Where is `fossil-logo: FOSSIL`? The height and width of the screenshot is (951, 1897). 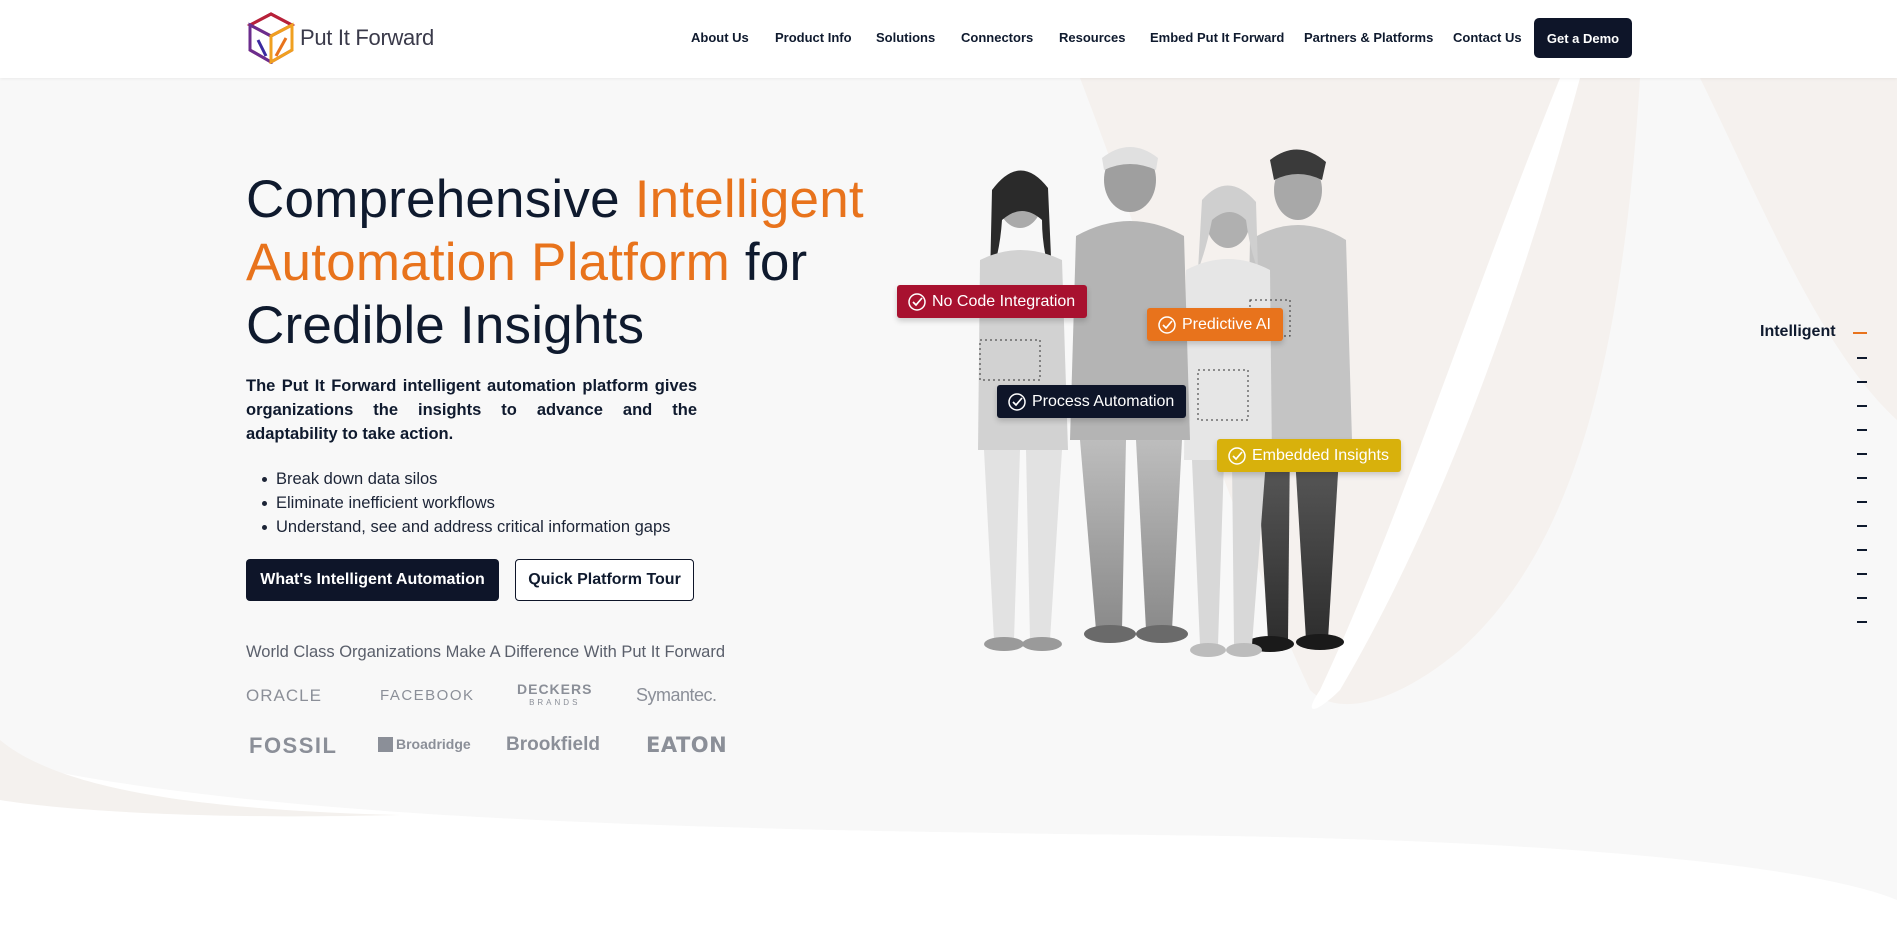
fossil-logo: FOSSIL is located at coordinates (293, 745).